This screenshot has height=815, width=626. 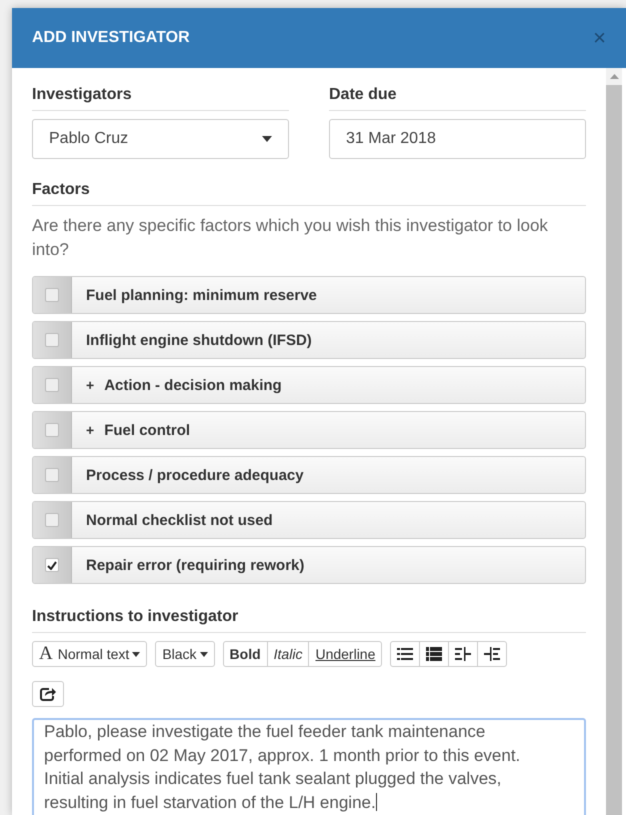 I want to click on factor-label: Inflight engine shutdown (IFSD), so click(x=199, y=340).